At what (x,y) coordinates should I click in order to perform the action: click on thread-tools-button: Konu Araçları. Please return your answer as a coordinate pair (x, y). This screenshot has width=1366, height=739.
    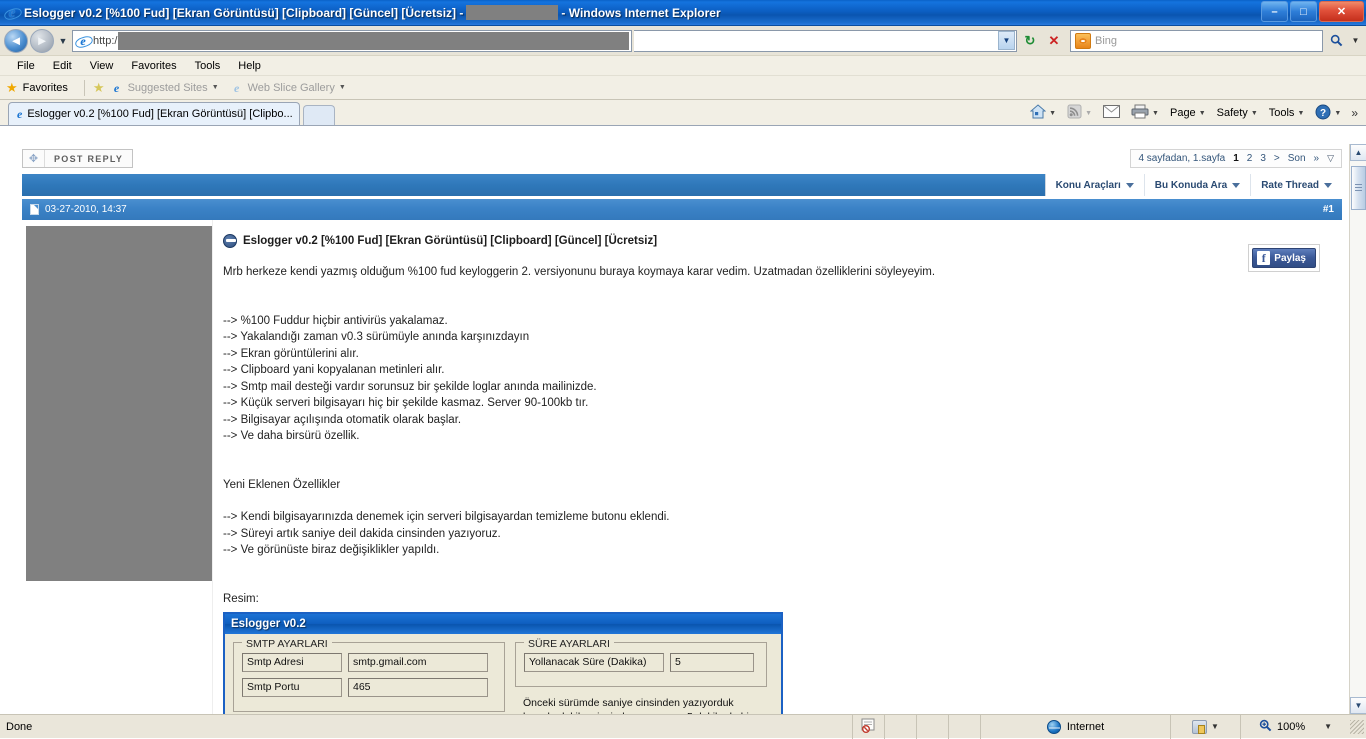
    Looking at the image, I should click on (1095, 185).